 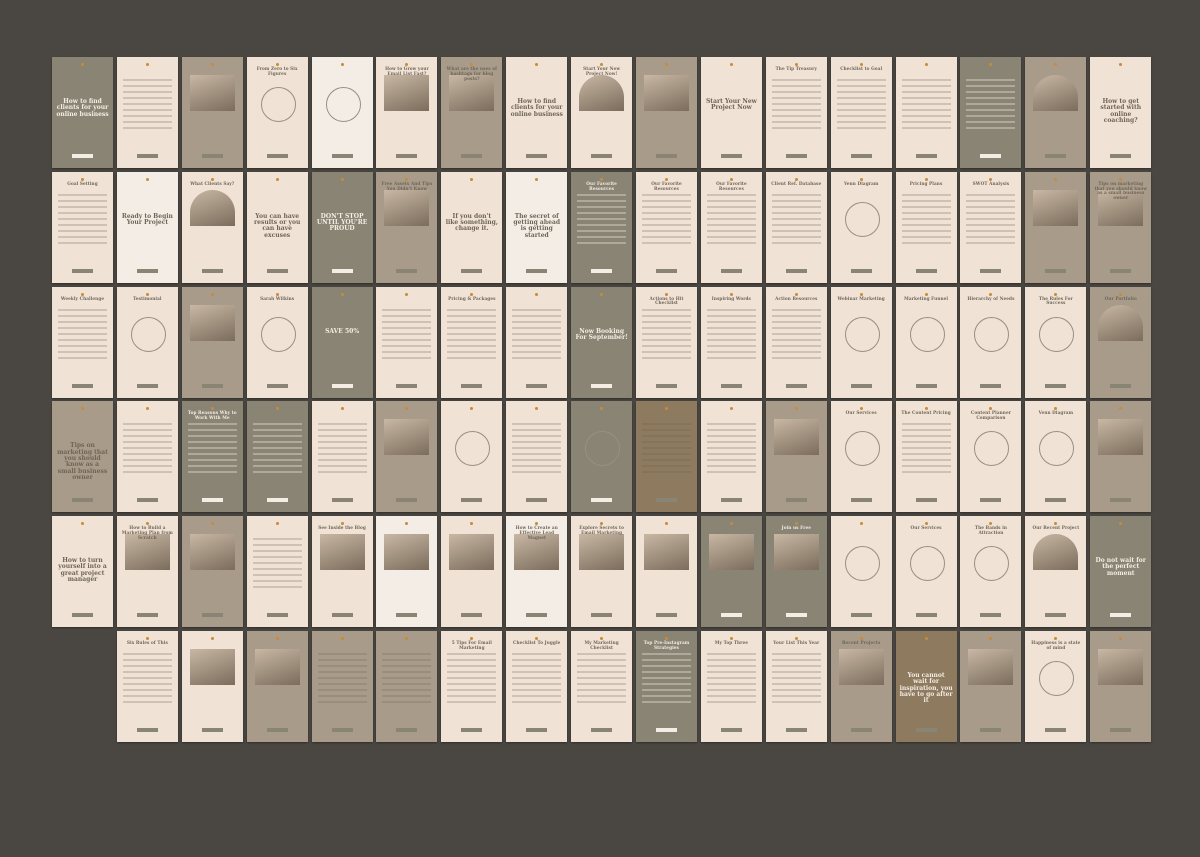 What do you see at coordinates (147, 219) in the screenshot?
I see `tile-title: Ready to Begin Your Project` at bounding box center [147, 219].